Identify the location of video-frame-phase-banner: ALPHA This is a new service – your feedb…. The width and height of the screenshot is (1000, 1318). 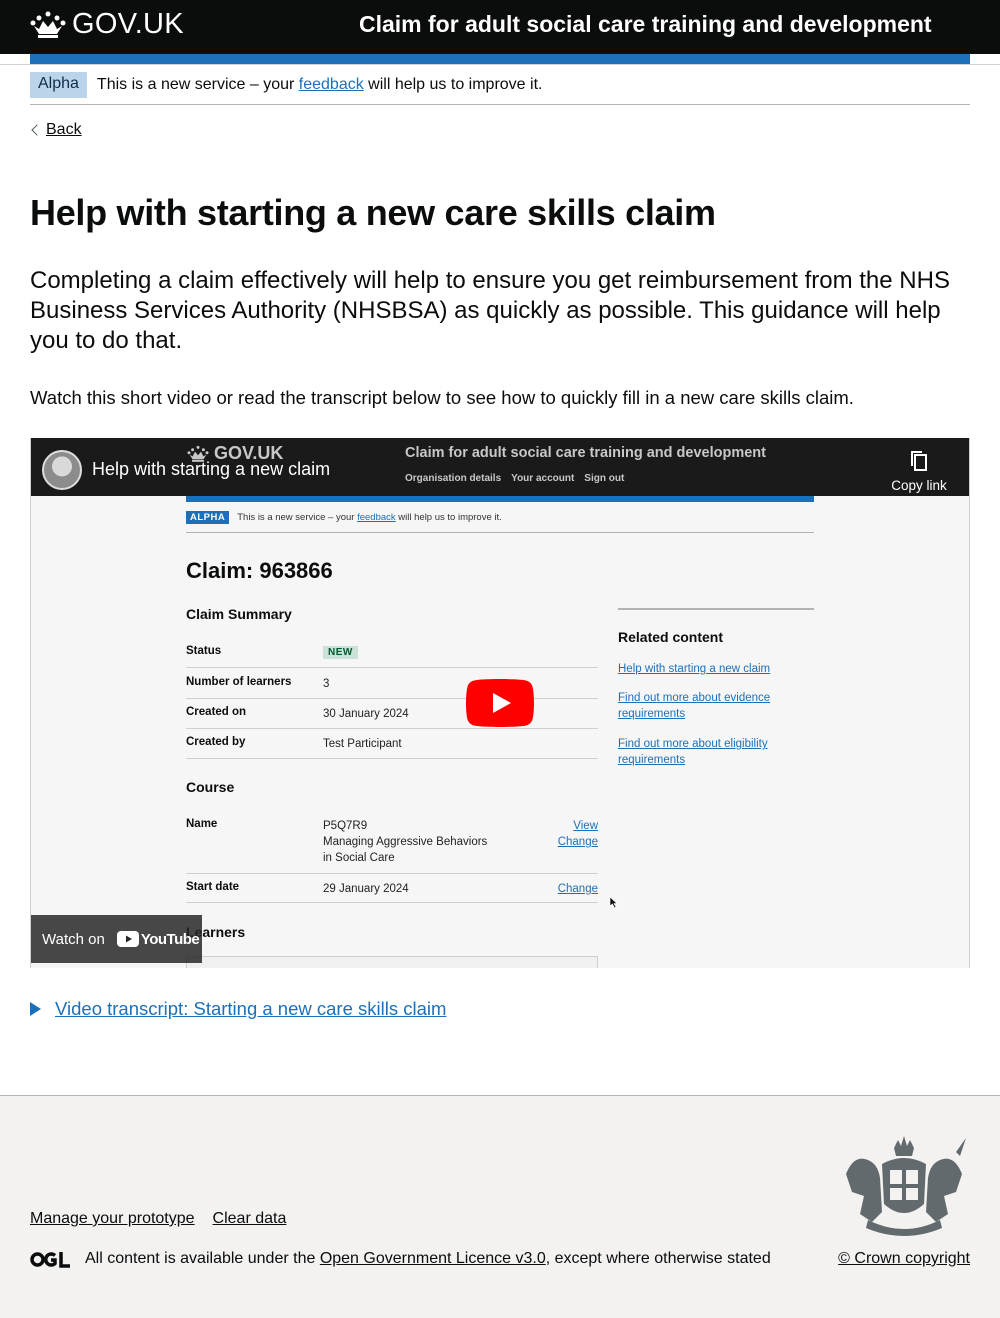
(344, 517).